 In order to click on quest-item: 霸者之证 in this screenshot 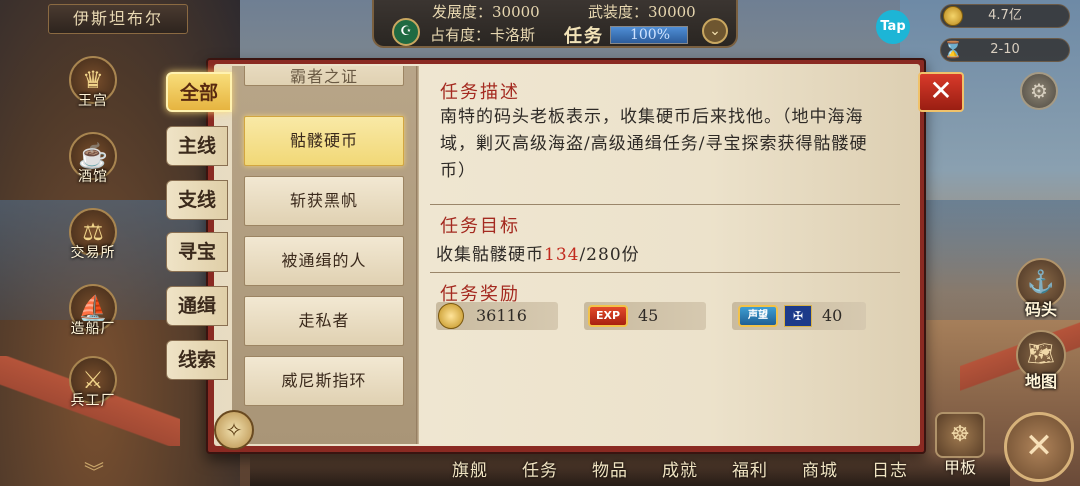, I will do `click(324, 76)`.